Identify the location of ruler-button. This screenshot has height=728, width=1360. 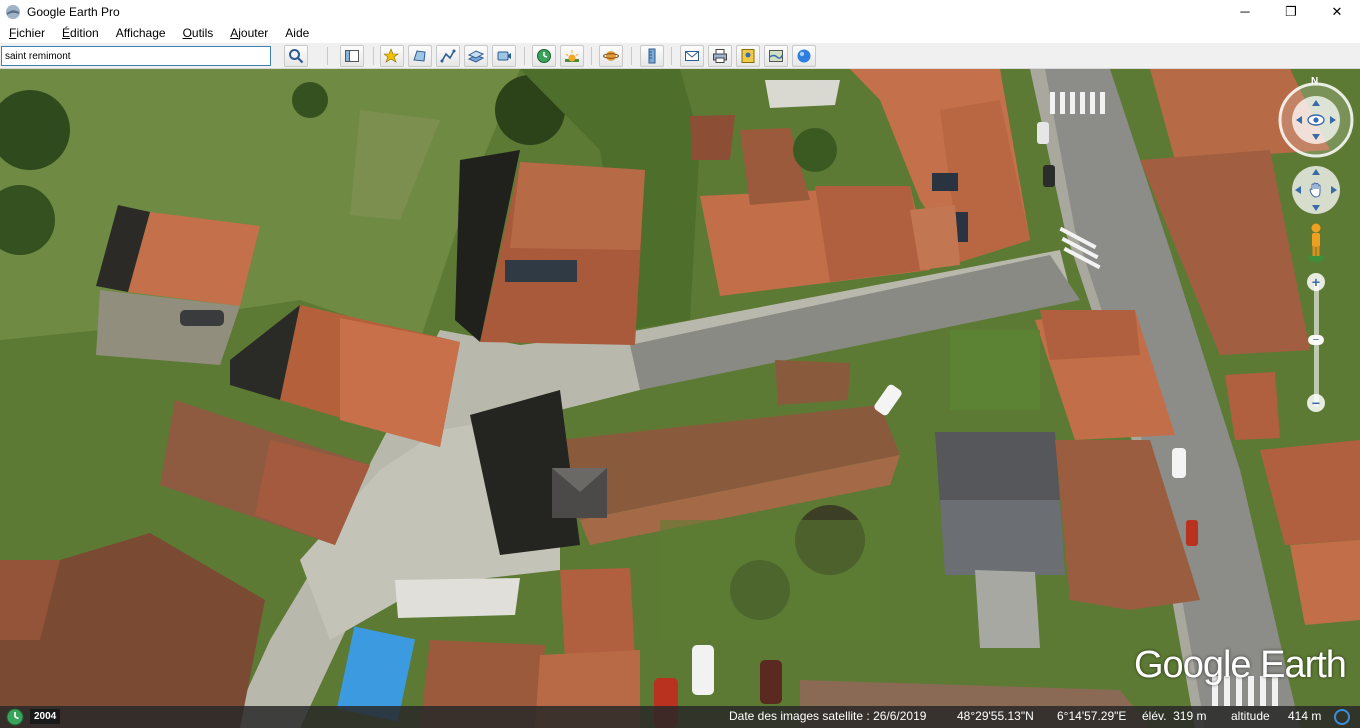
(652, 56).